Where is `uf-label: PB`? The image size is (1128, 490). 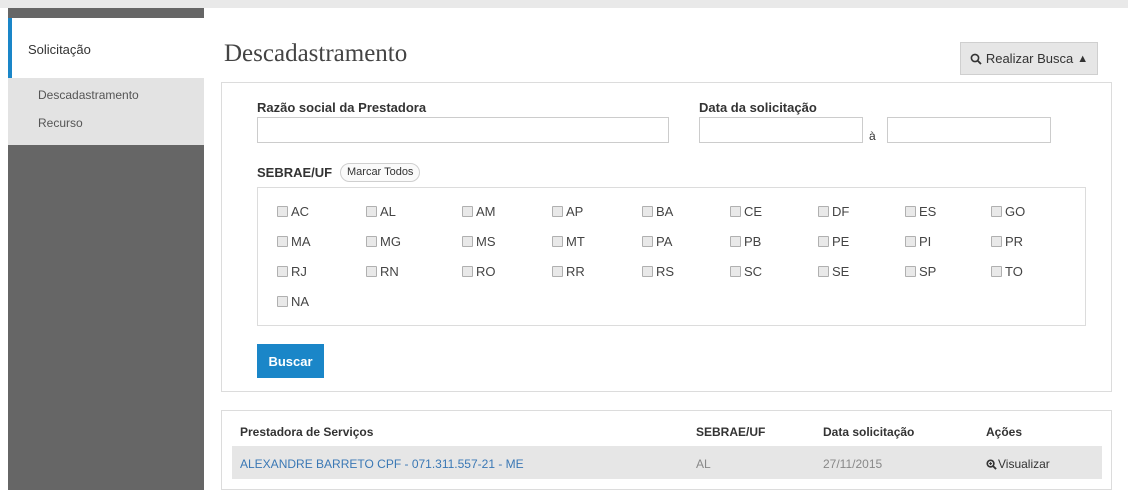 uf-label: PB is located at coordinates (753, 241).